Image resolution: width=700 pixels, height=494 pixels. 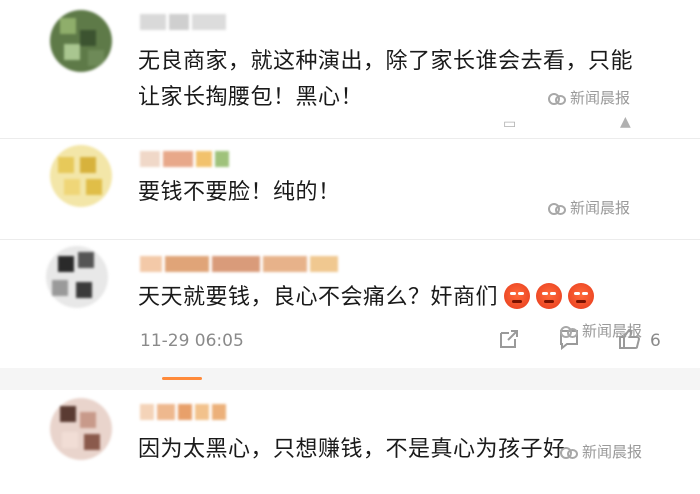 I want to click on comment-text: 要钱不要脸！纯的！, so click(x=239, y=193).